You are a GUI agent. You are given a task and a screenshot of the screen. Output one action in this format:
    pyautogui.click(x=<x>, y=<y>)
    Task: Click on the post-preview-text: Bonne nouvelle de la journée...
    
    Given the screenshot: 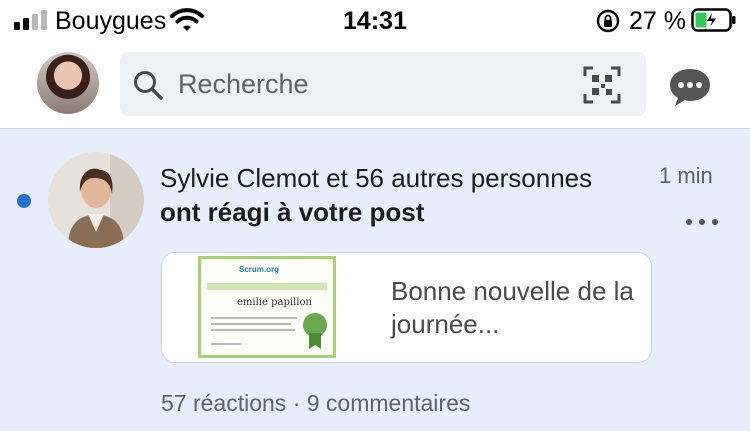 What is the action you would take?
    pyautogui.click(x=512, y=307)
    